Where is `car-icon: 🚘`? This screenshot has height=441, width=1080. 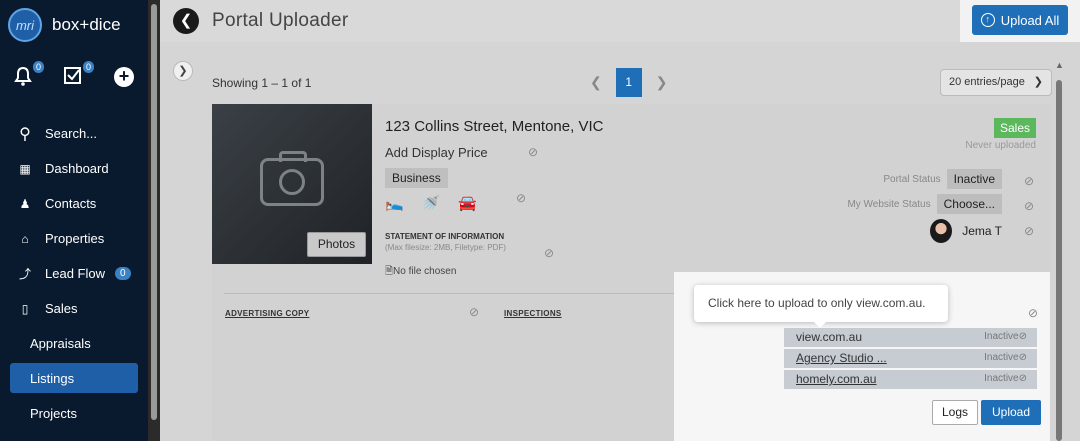 car-icon: 🚘 is located at coordinates (468, 203).